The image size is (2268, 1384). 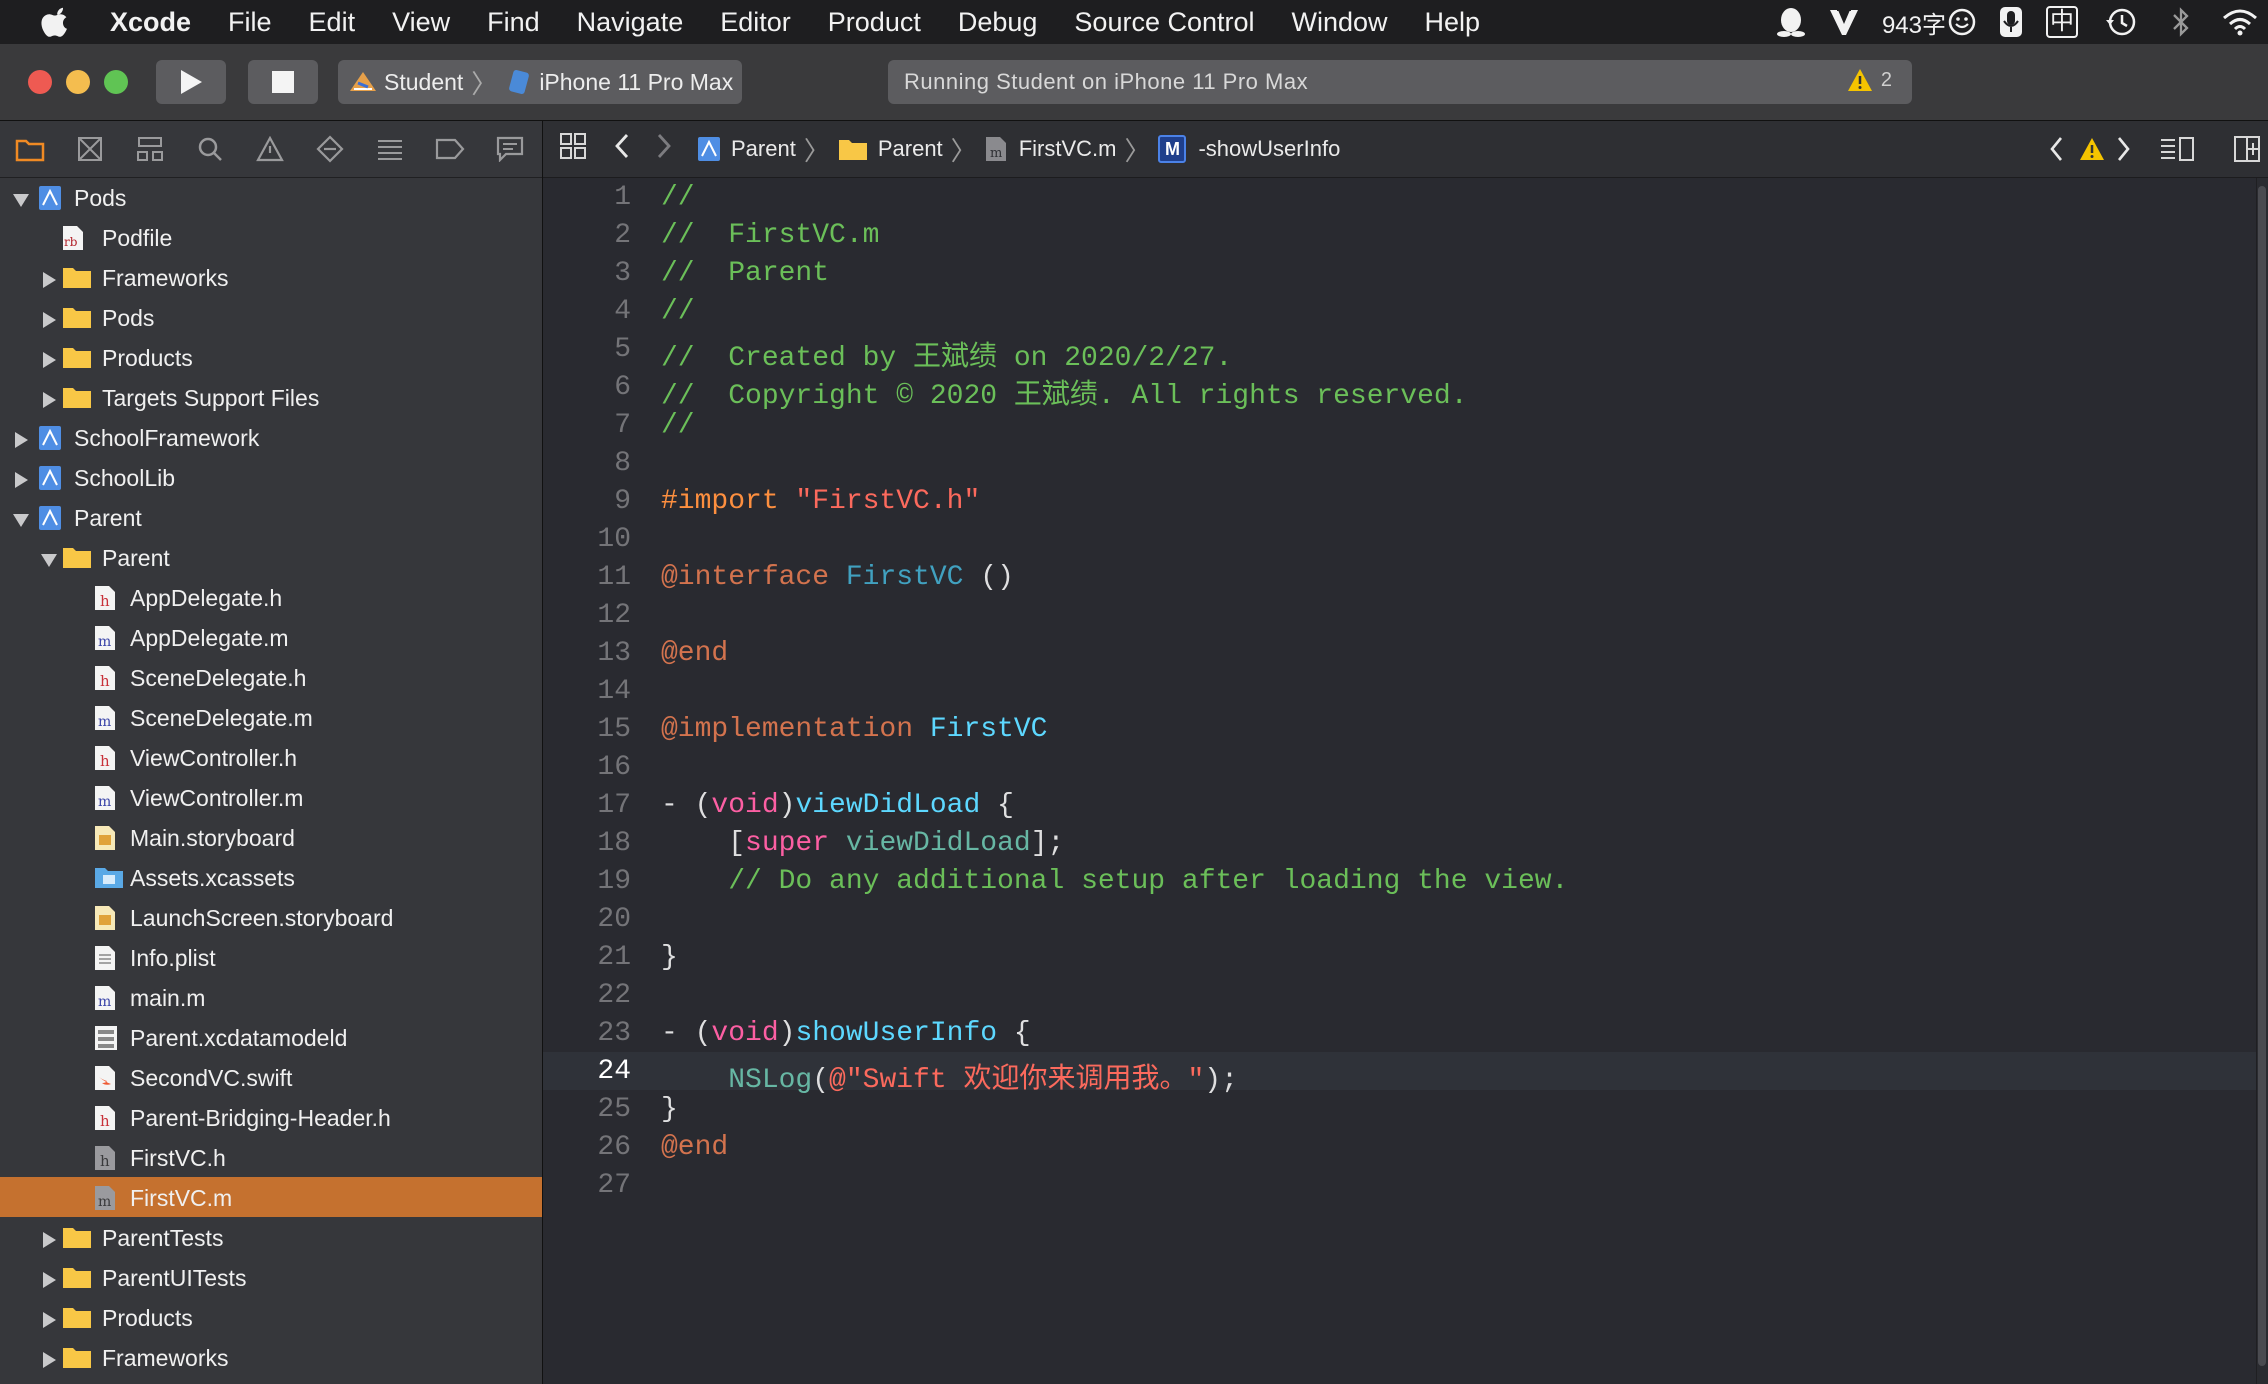 What do you see at coordinates (2092, 152) in the screenshot?
I see `issue-warning-icon` at bounding box center [2092, 152].